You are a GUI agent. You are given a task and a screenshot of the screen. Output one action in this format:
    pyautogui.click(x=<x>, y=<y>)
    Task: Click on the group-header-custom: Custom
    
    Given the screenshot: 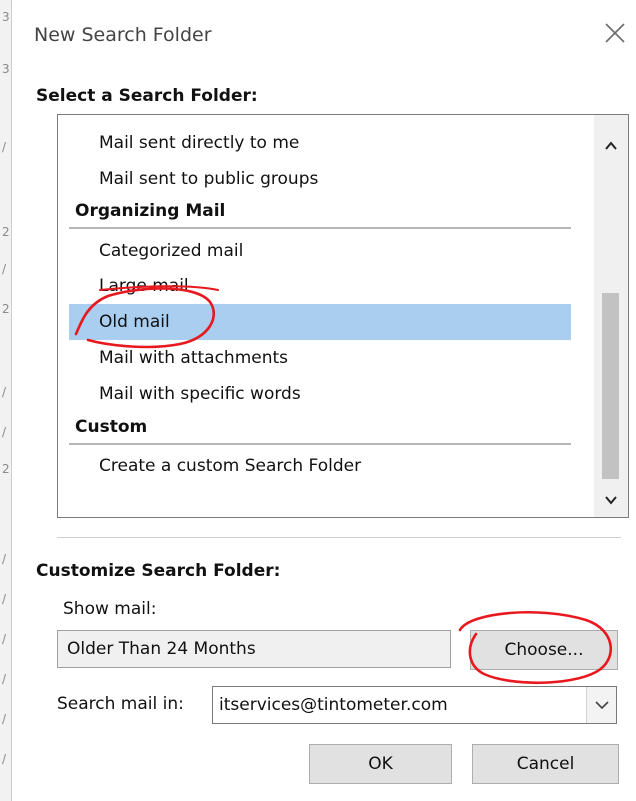 What is the action you would take?
    pyautogui.click(x=111, y=427)
    